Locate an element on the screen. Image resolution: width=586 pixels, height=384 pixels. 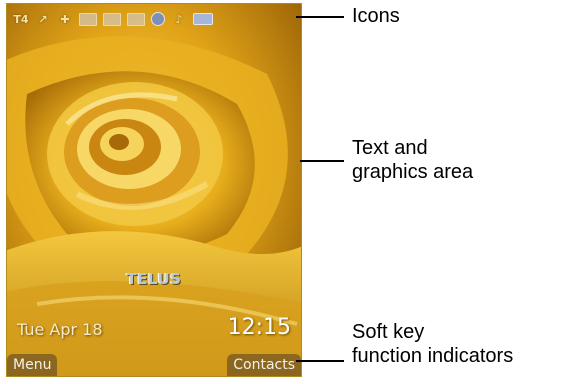
callout-line-icons is located at coordinates (320, 17).